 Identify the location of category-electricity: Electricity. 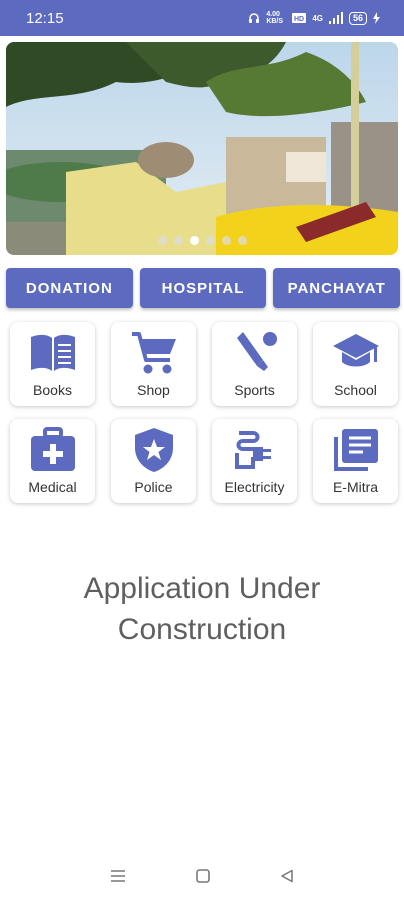
(254, 461).